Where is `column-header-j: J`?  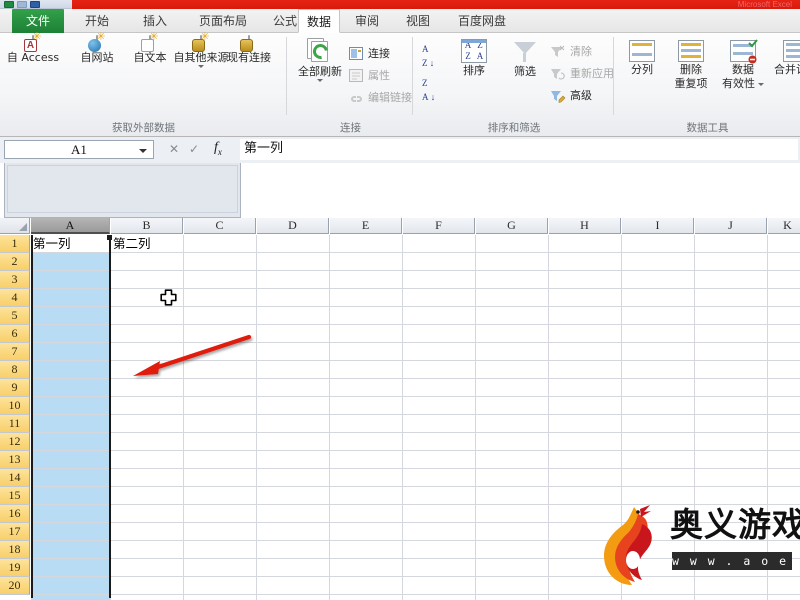
column-header-j: J is located at coordinates (731, 226).